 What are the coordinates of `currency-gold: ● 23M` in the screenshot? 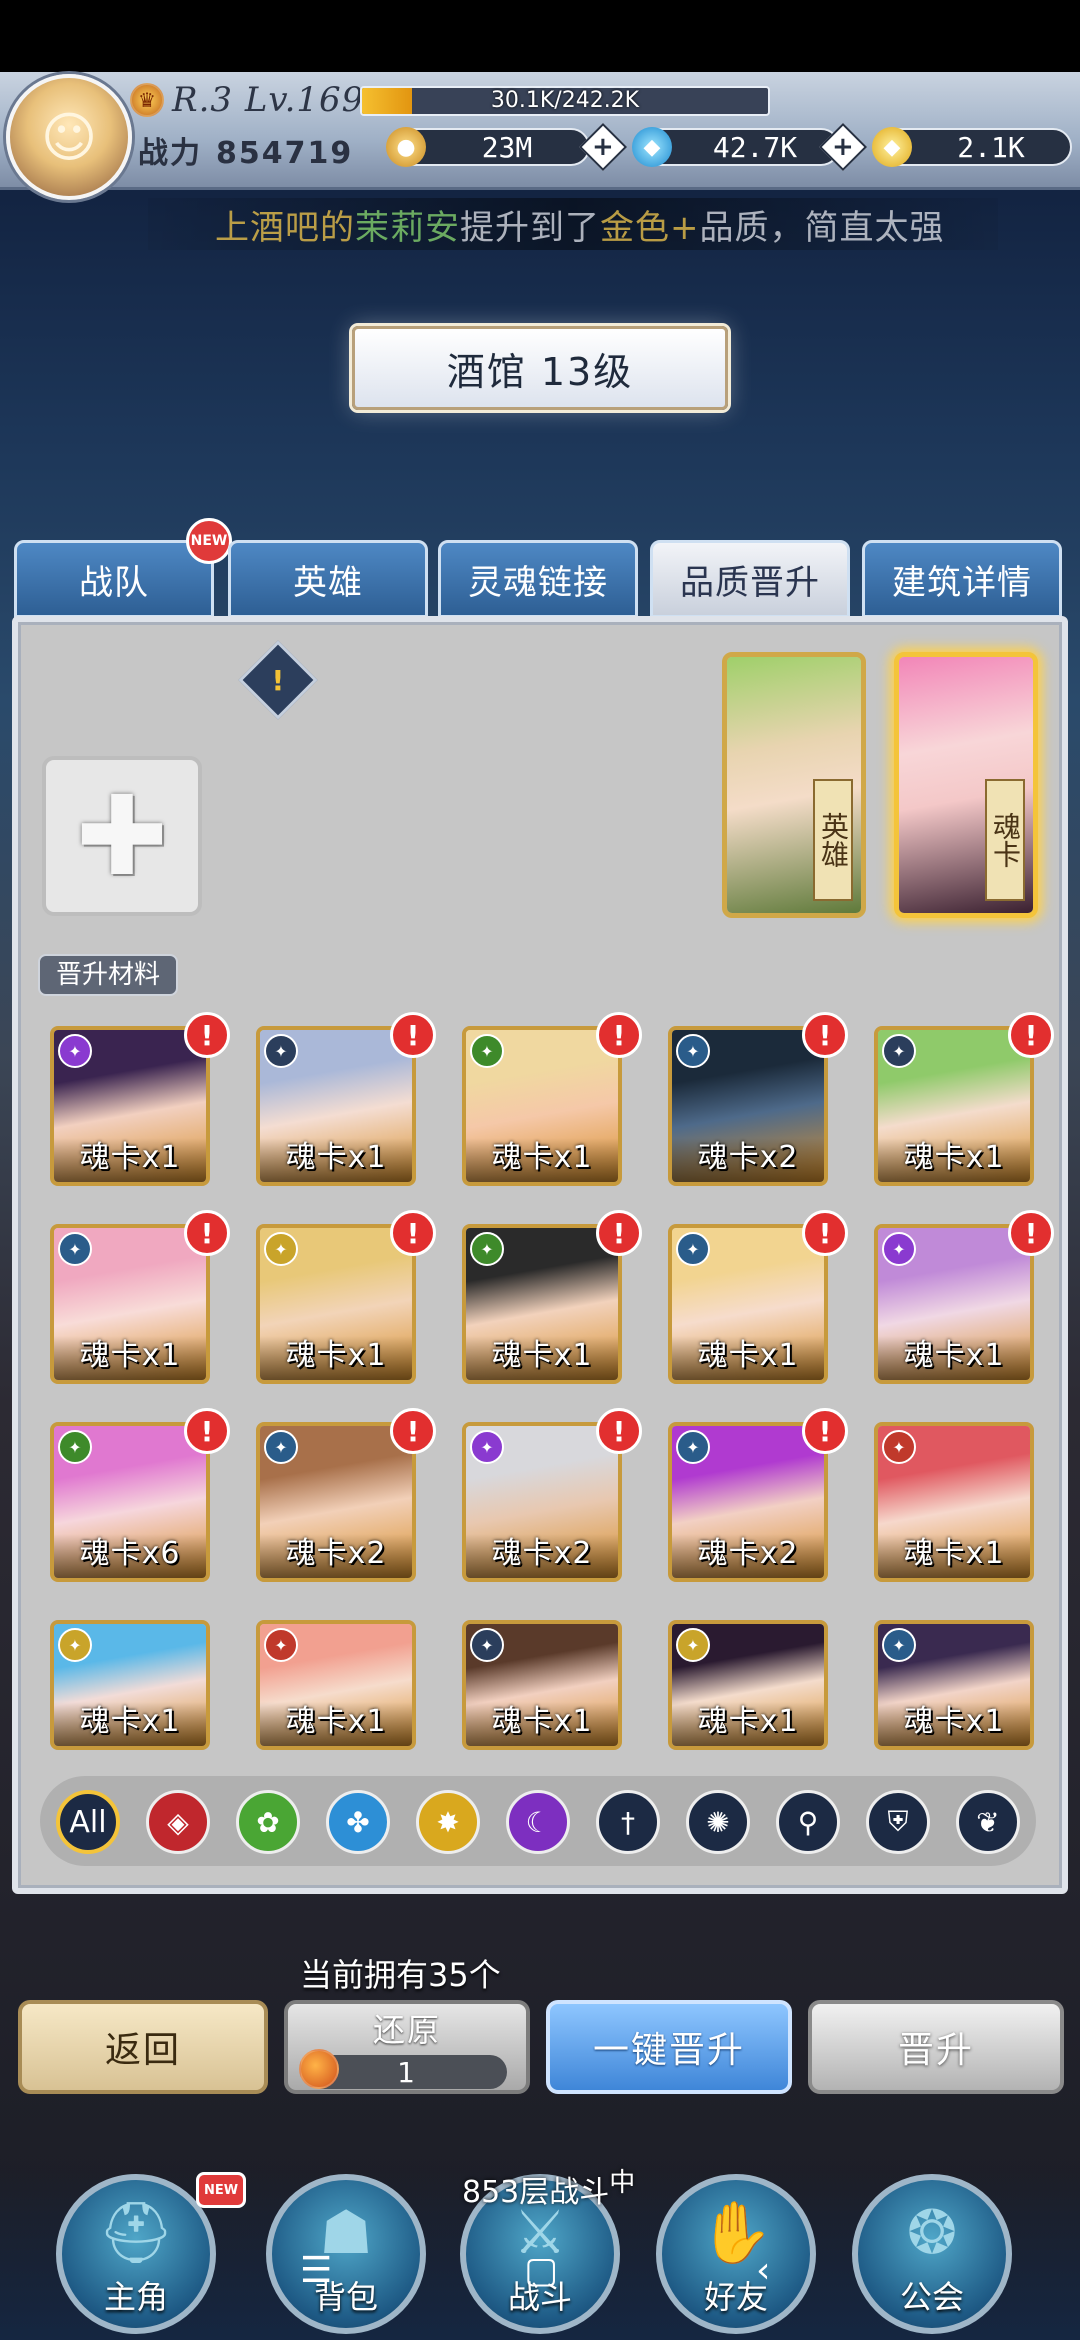 It's located at (488, 147).